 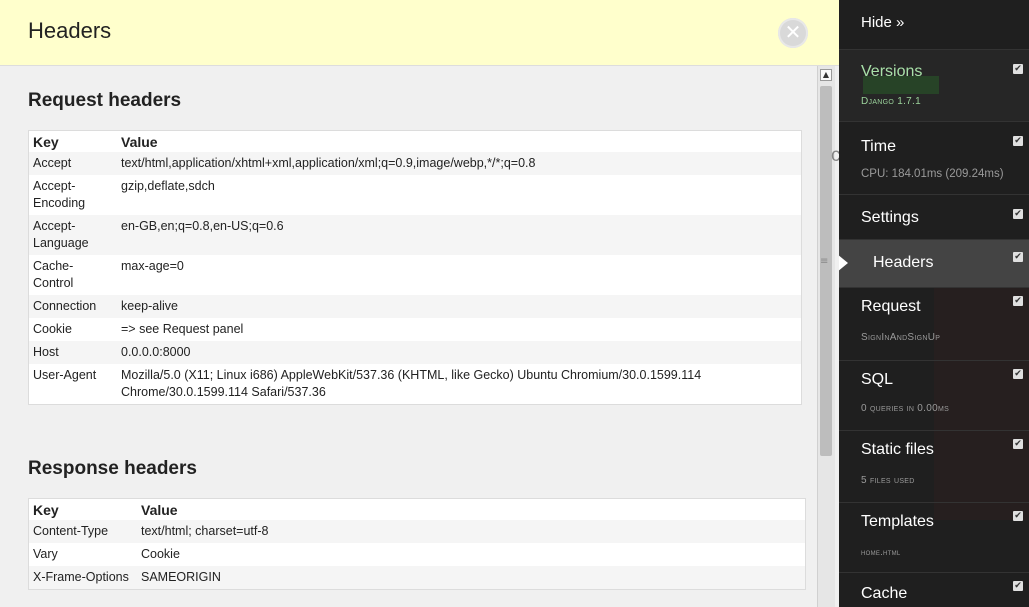 I want to click on hide-toolbar-button: Hide », so click(x=934, y=25).